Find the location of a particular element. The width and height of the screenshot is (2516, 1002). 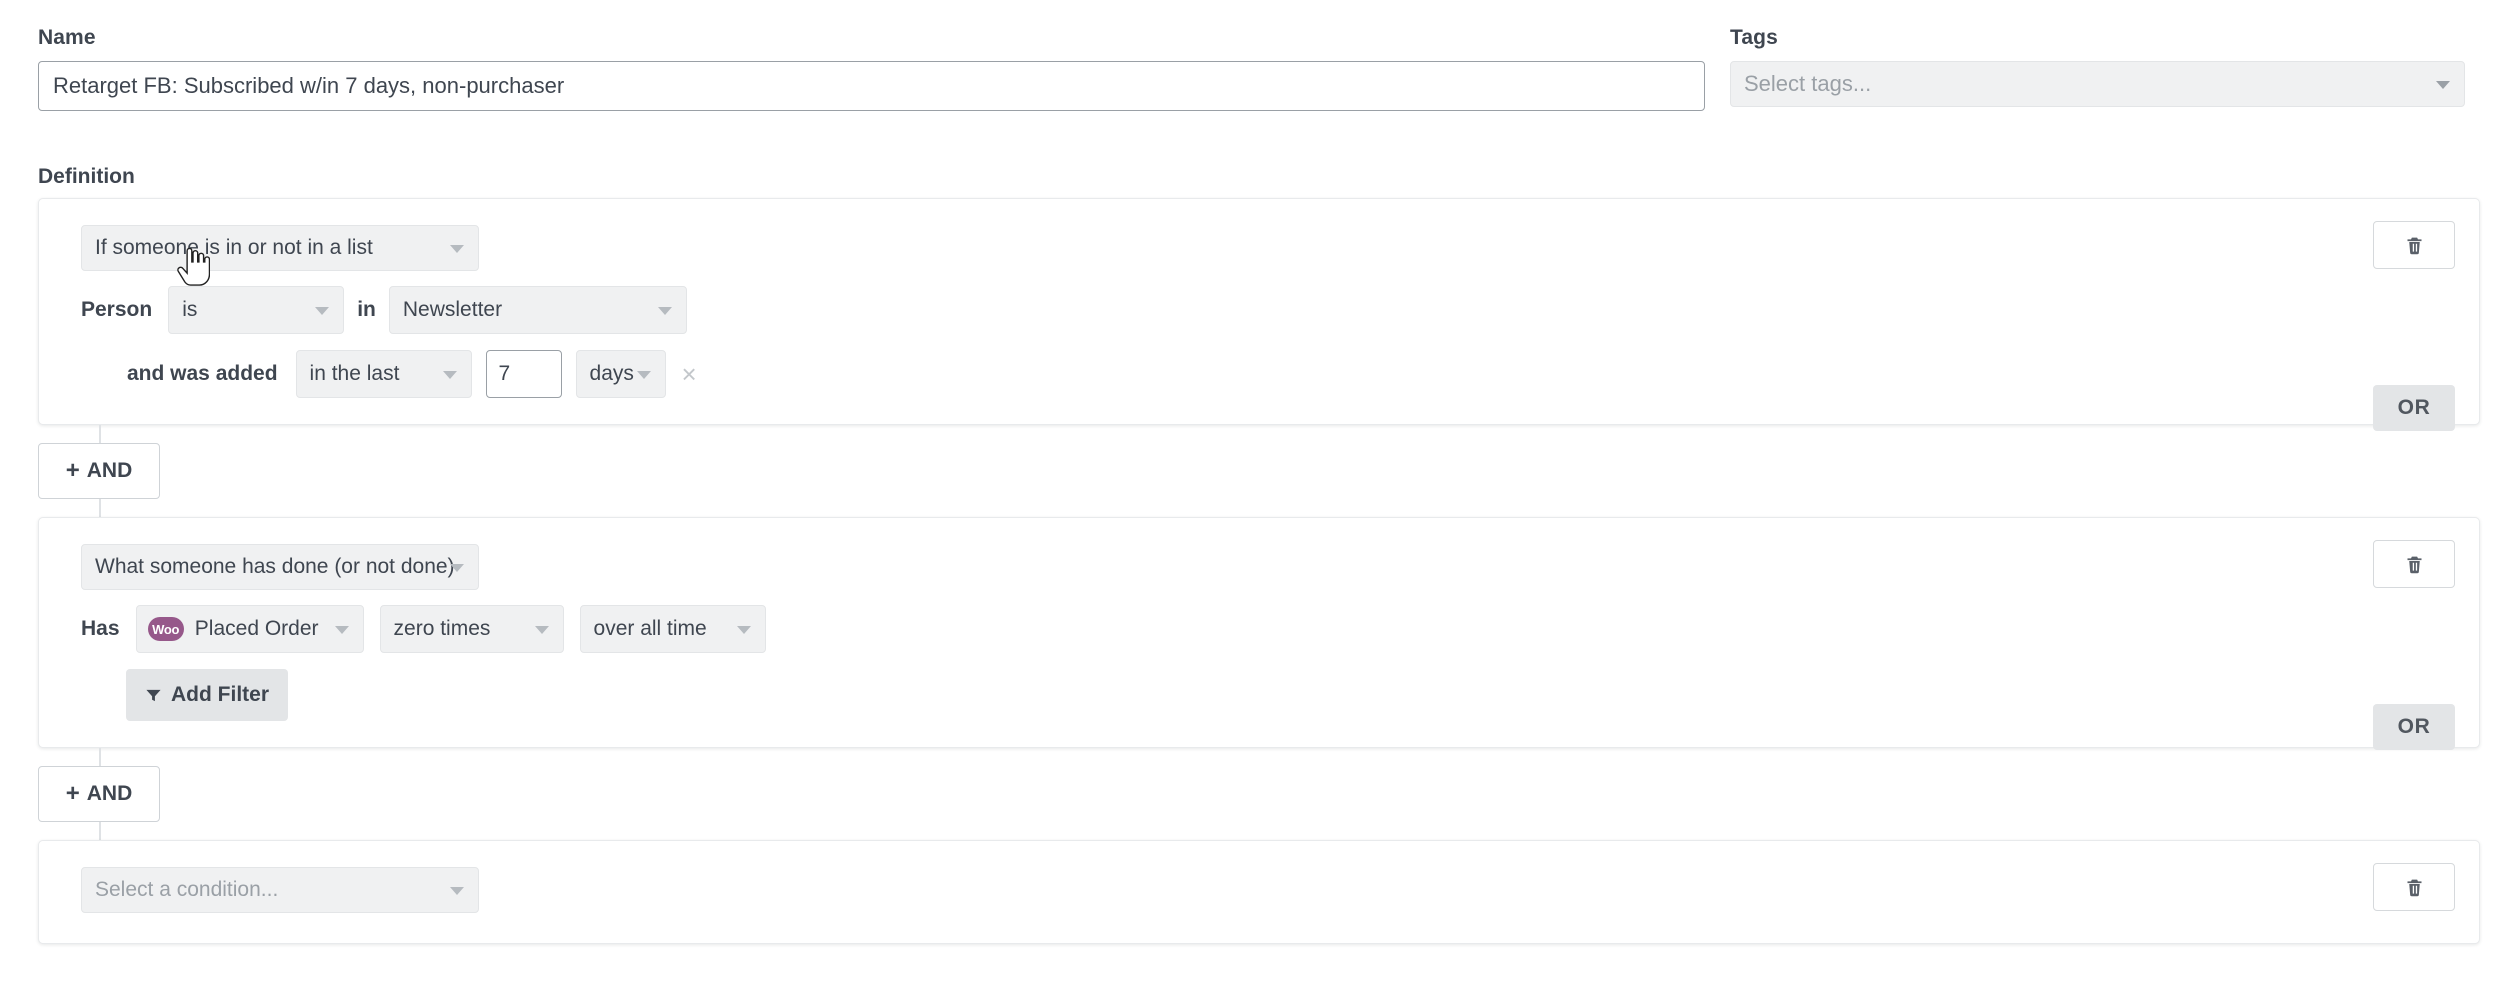

name-label: Name is located at coordinates (67, 37).